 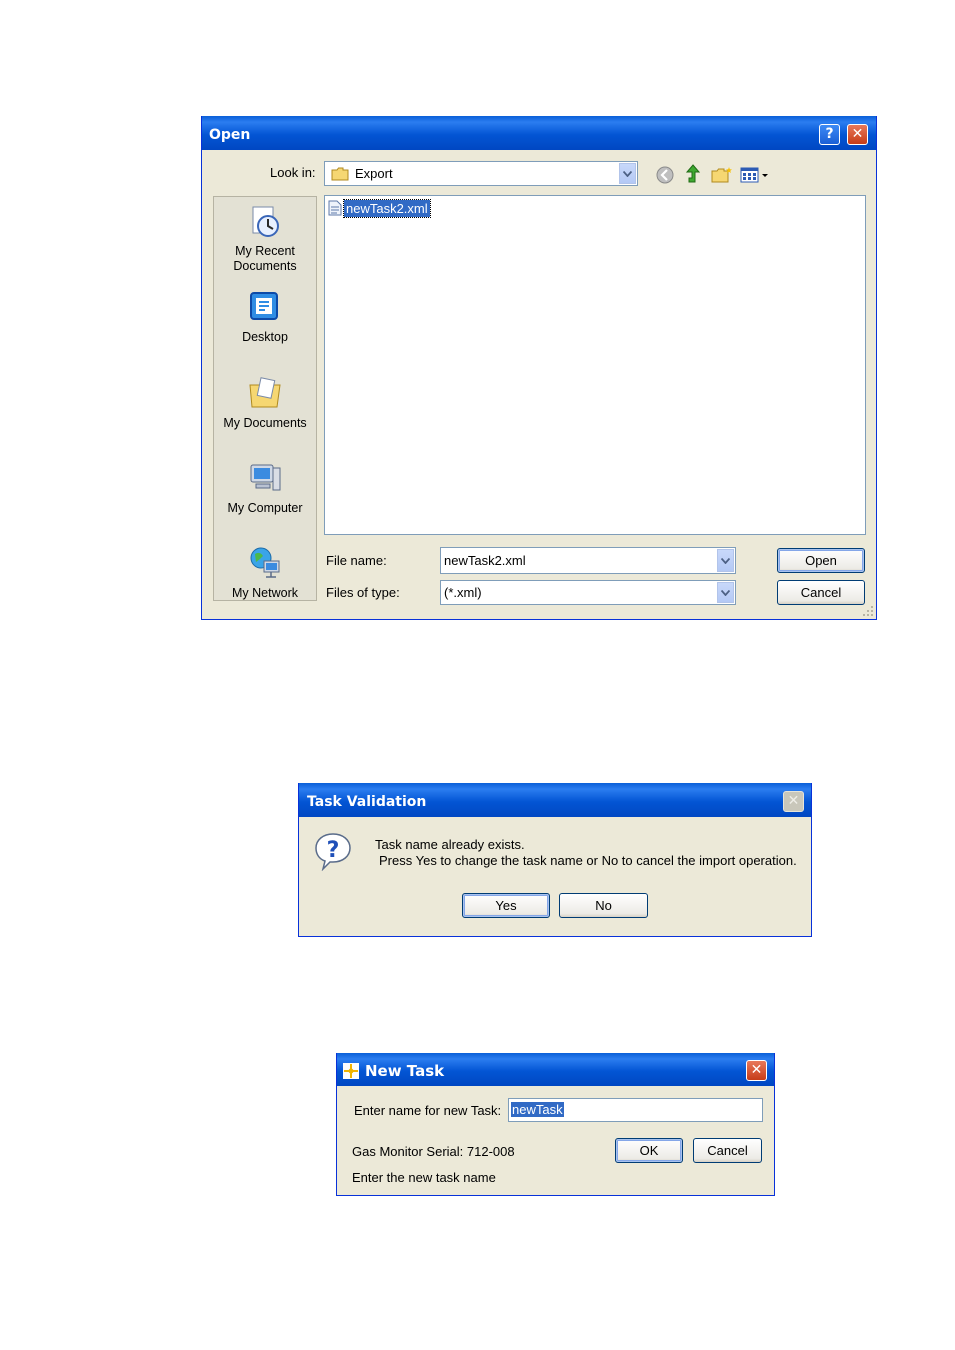 I want to click on yes-button-label: Yes, so click(x=506, y=905).